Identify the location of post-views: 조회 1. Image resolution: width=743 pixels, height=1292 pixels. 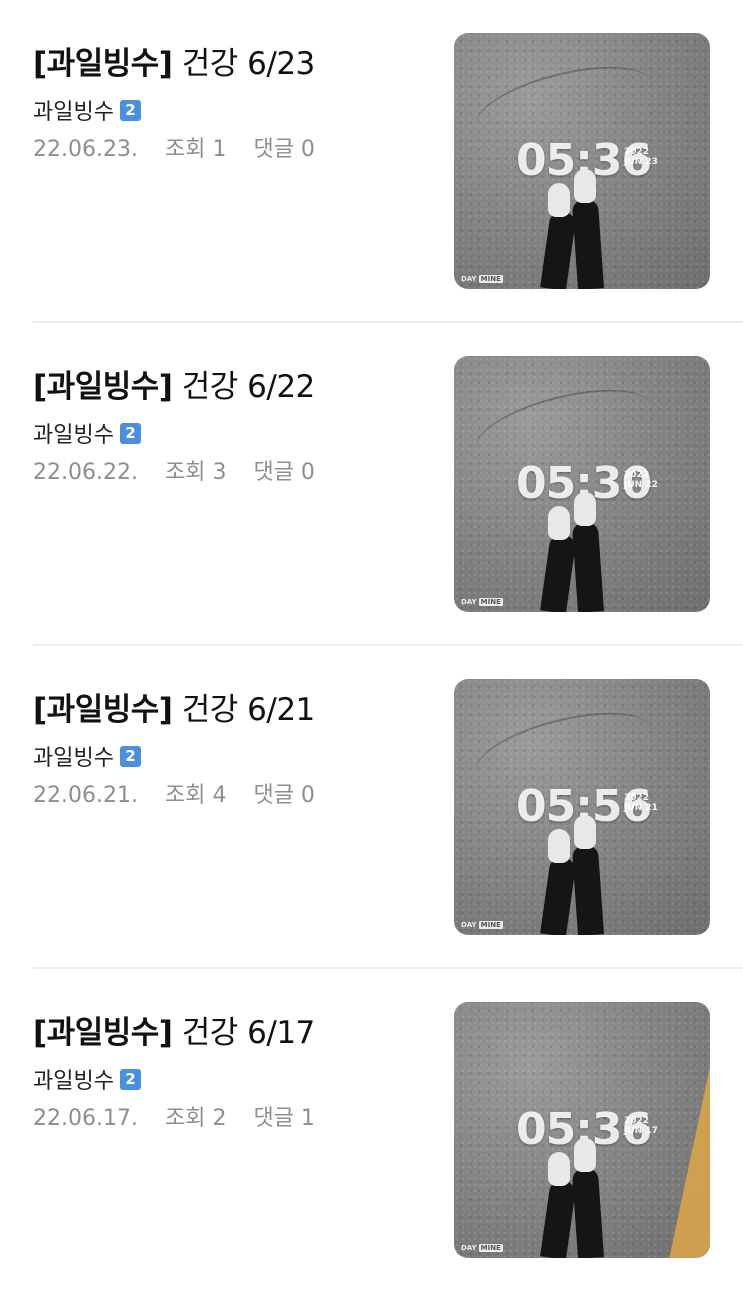
(195, 149).